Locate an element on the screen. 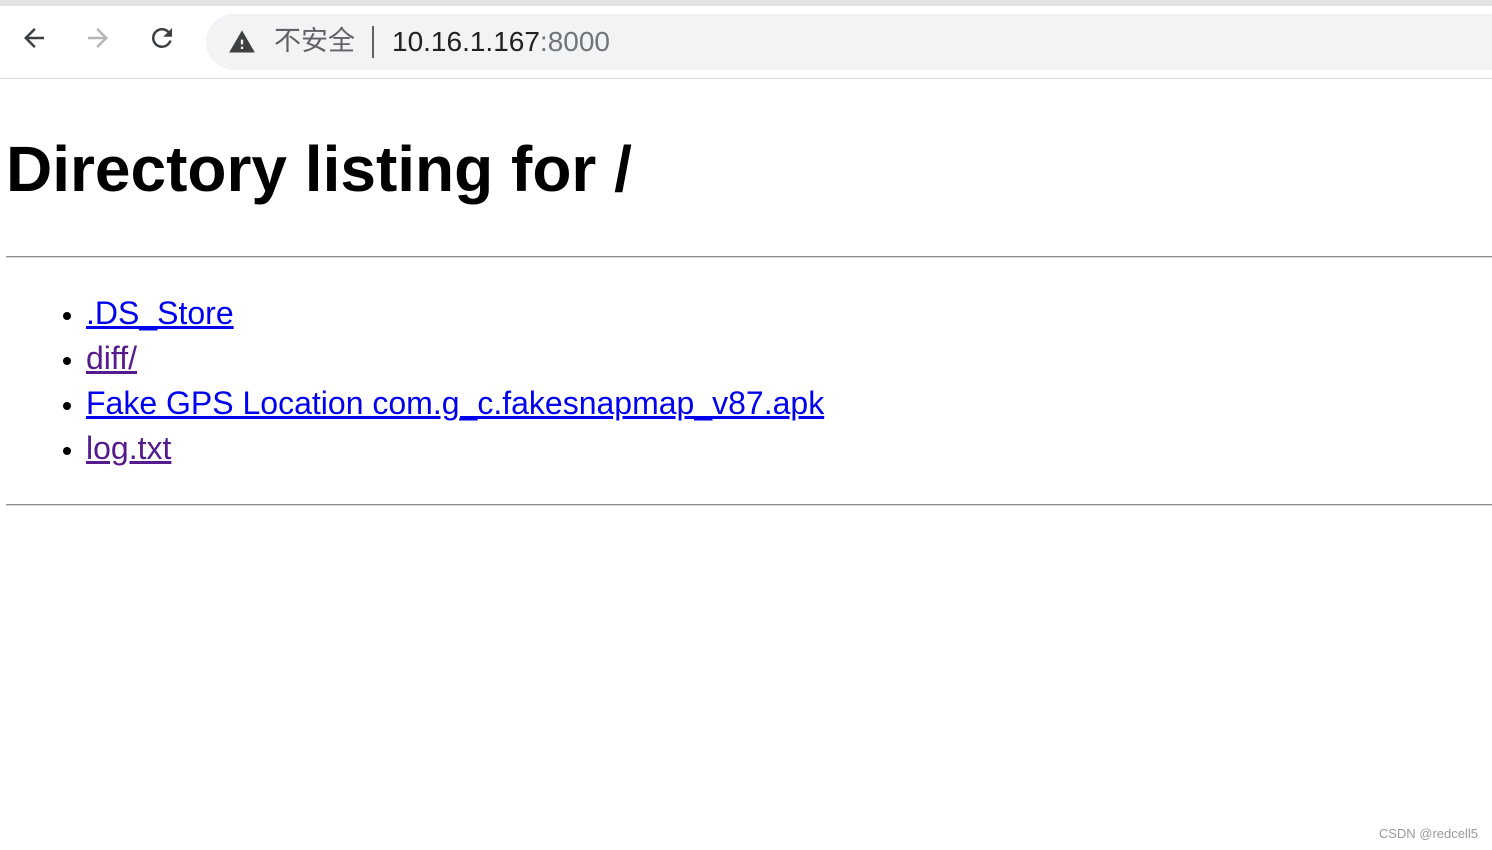 Image resolution: width=1492 pixels, height=850 pixels. forward-button is located at coordinates (98, 38).